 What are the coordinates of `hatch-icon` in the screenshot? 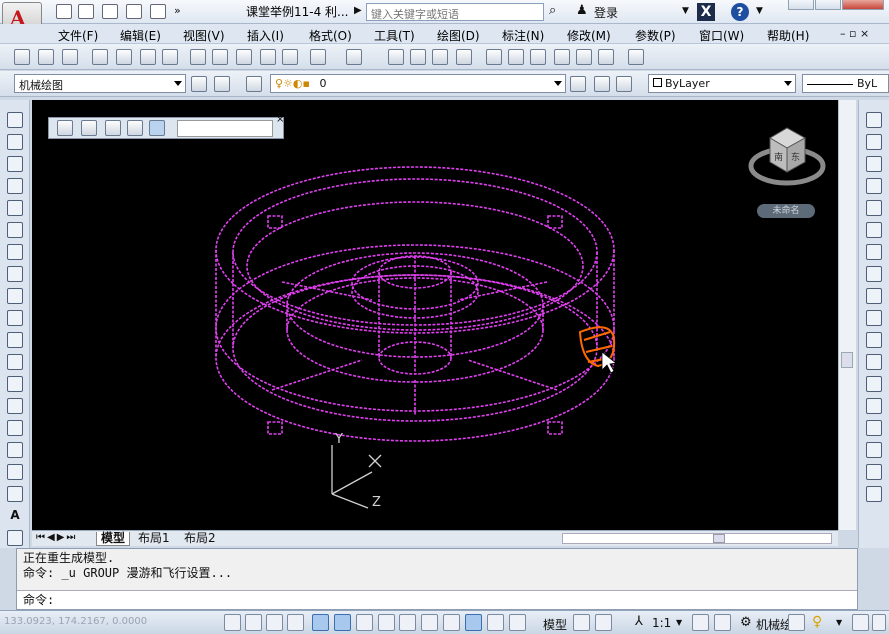 It's located at (15, 428).